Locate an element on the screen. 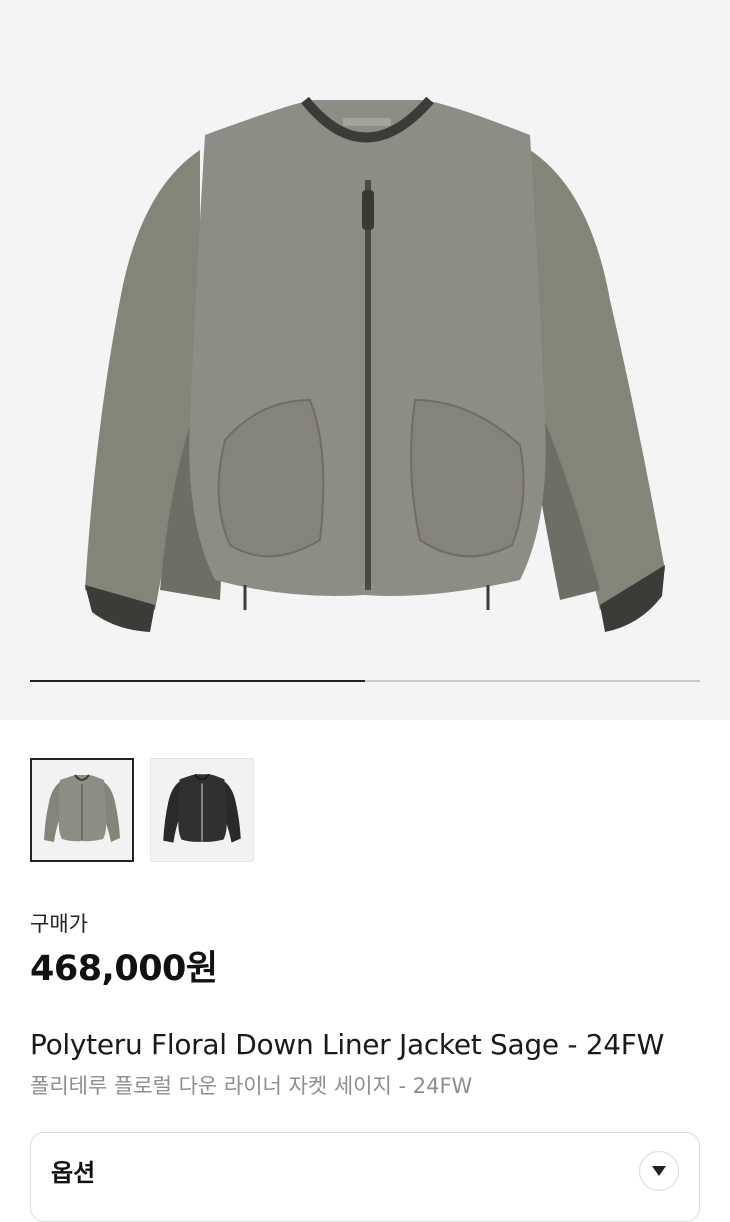  chevron-down-icon is located at coordinates (659, 1171).